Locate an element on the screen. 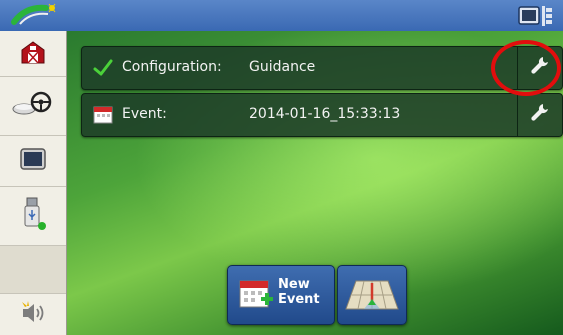  gps-satellite-logo-icon is located at coordinates (34, 16).